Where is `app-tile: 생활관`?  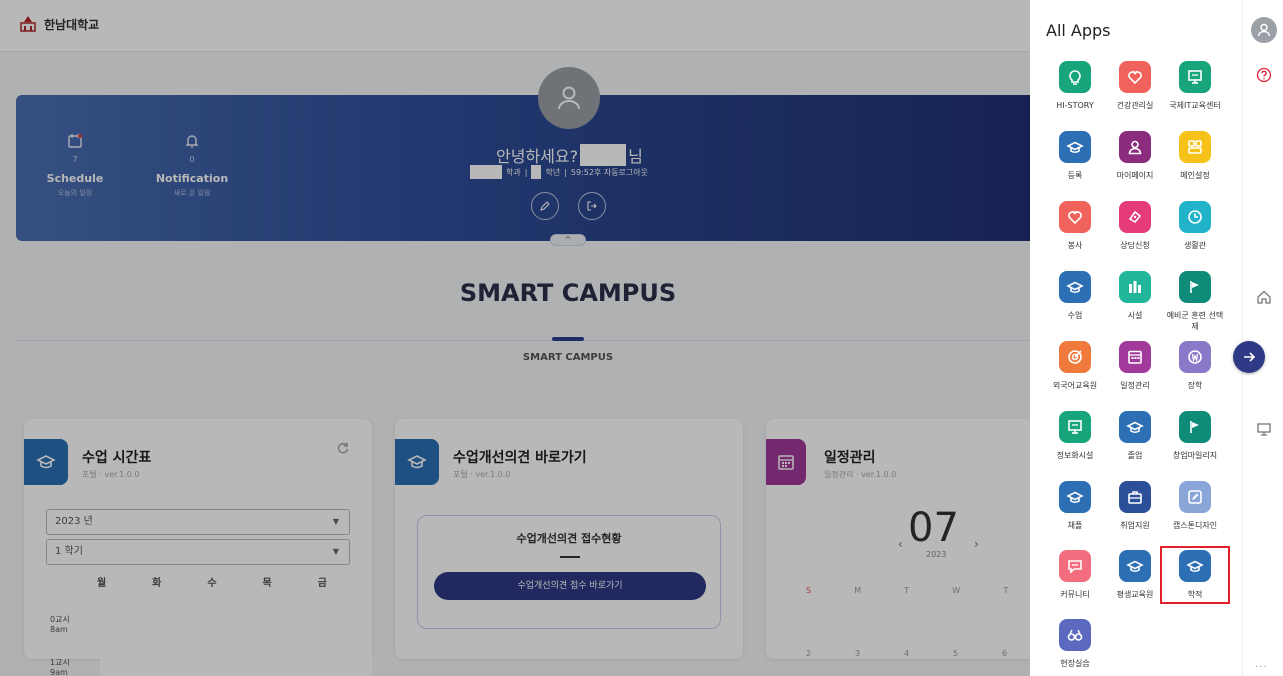 app-tile: 생활관 is located at coordinates (1195, 226).